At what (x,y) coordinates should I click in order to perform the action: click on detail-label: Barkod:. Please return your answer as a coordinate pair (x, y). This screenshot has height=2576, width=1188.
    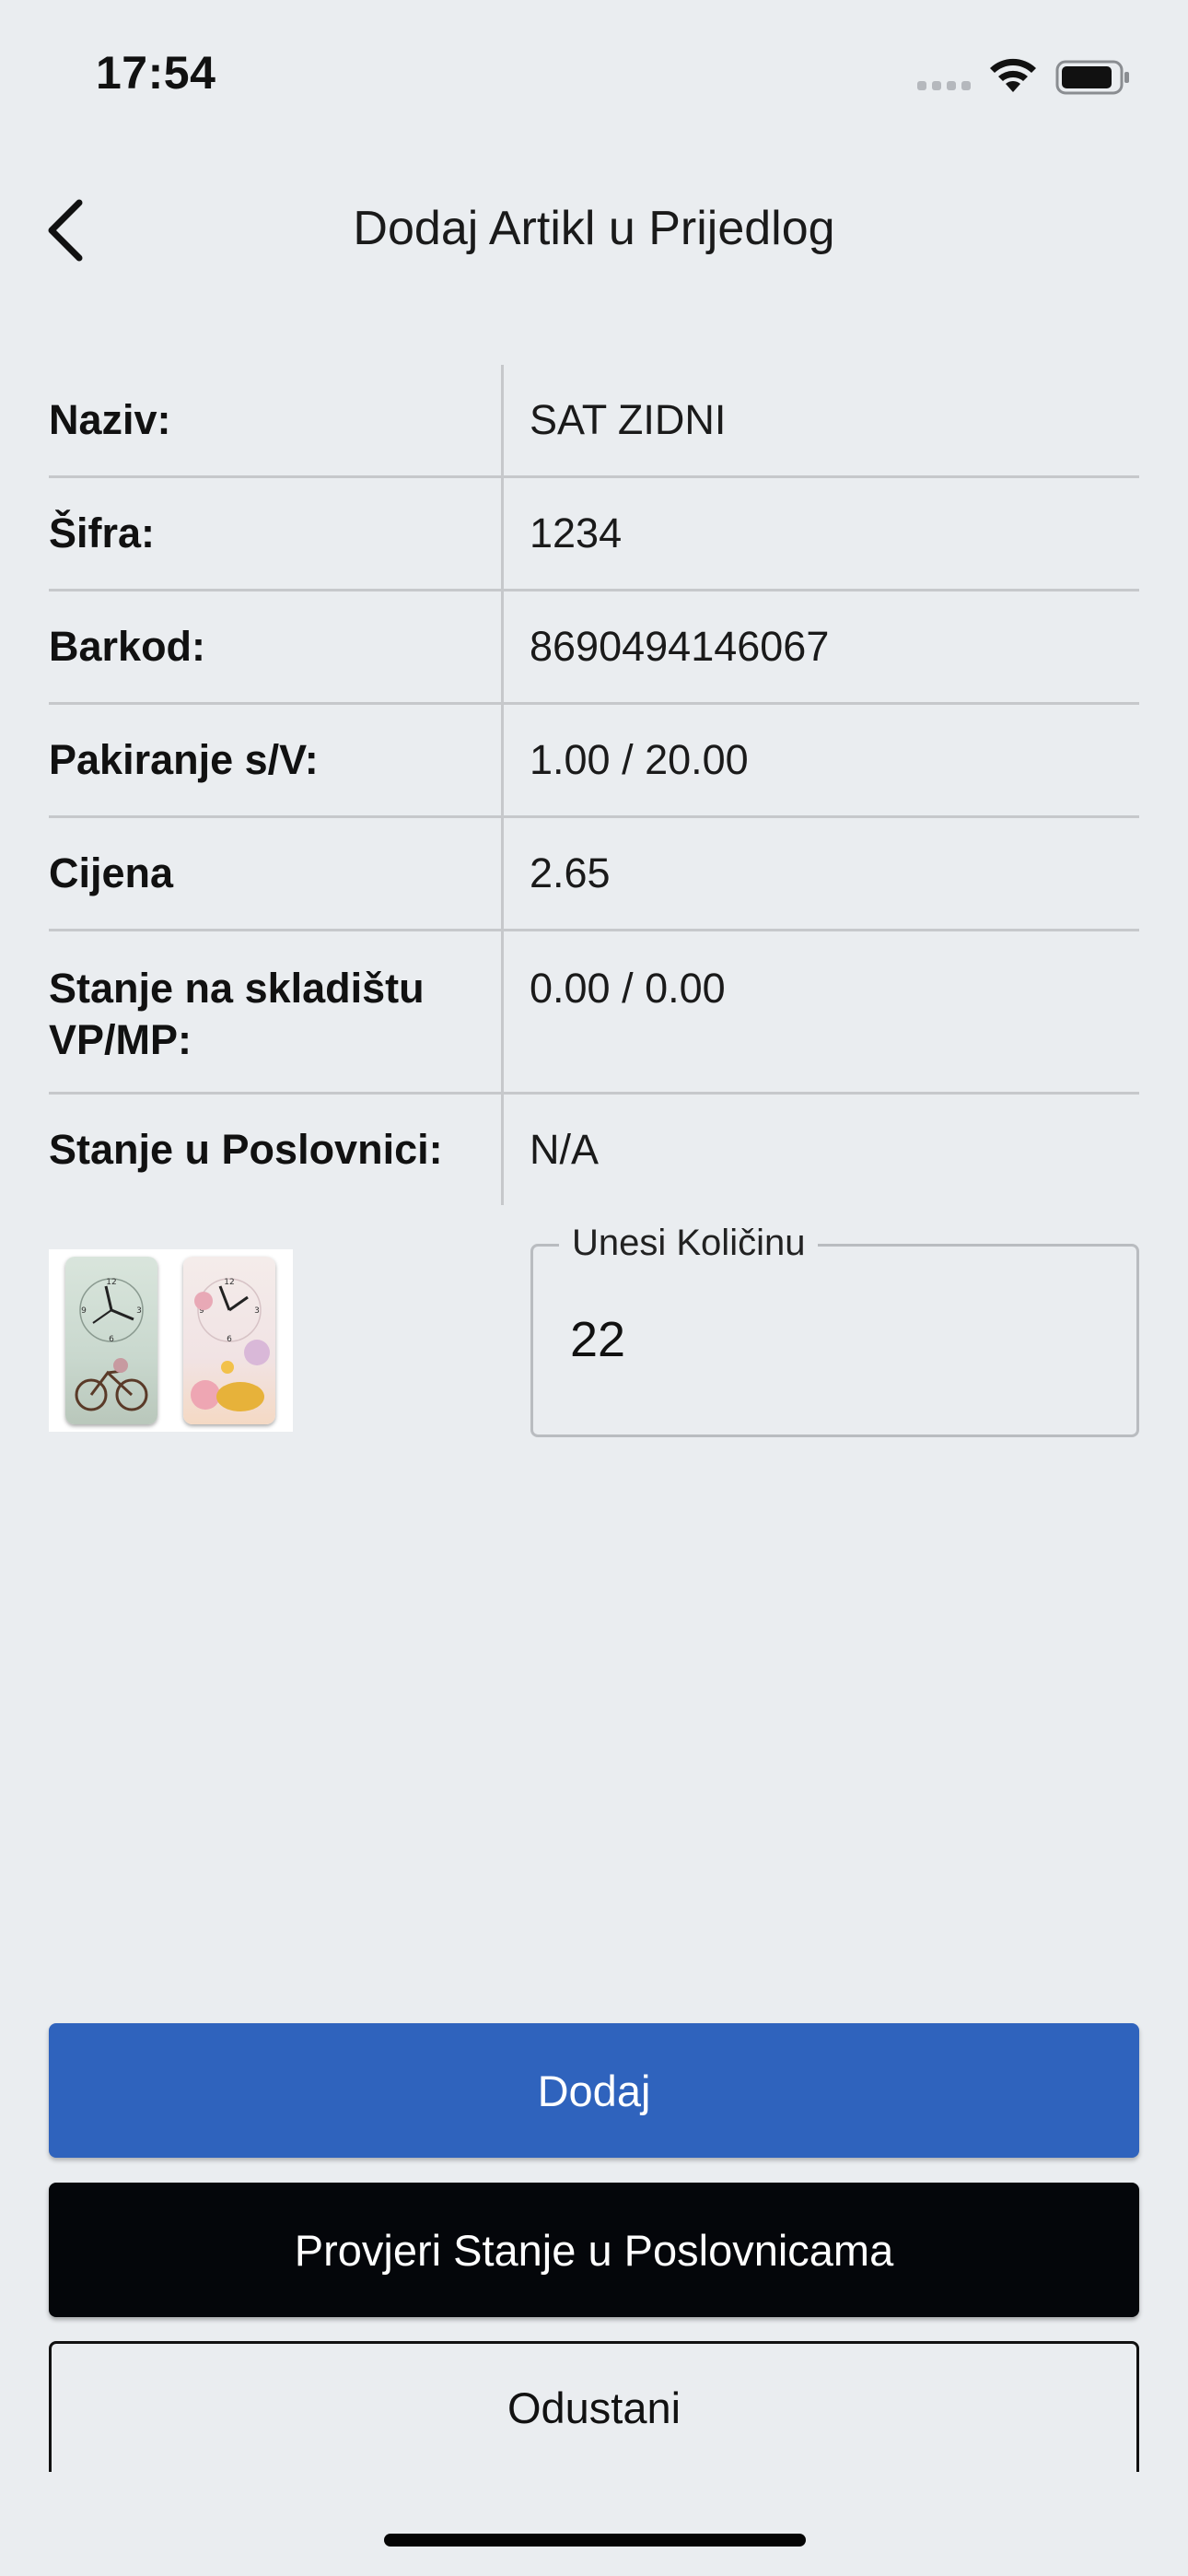
    Looking at the image, I should click on (276, 646).